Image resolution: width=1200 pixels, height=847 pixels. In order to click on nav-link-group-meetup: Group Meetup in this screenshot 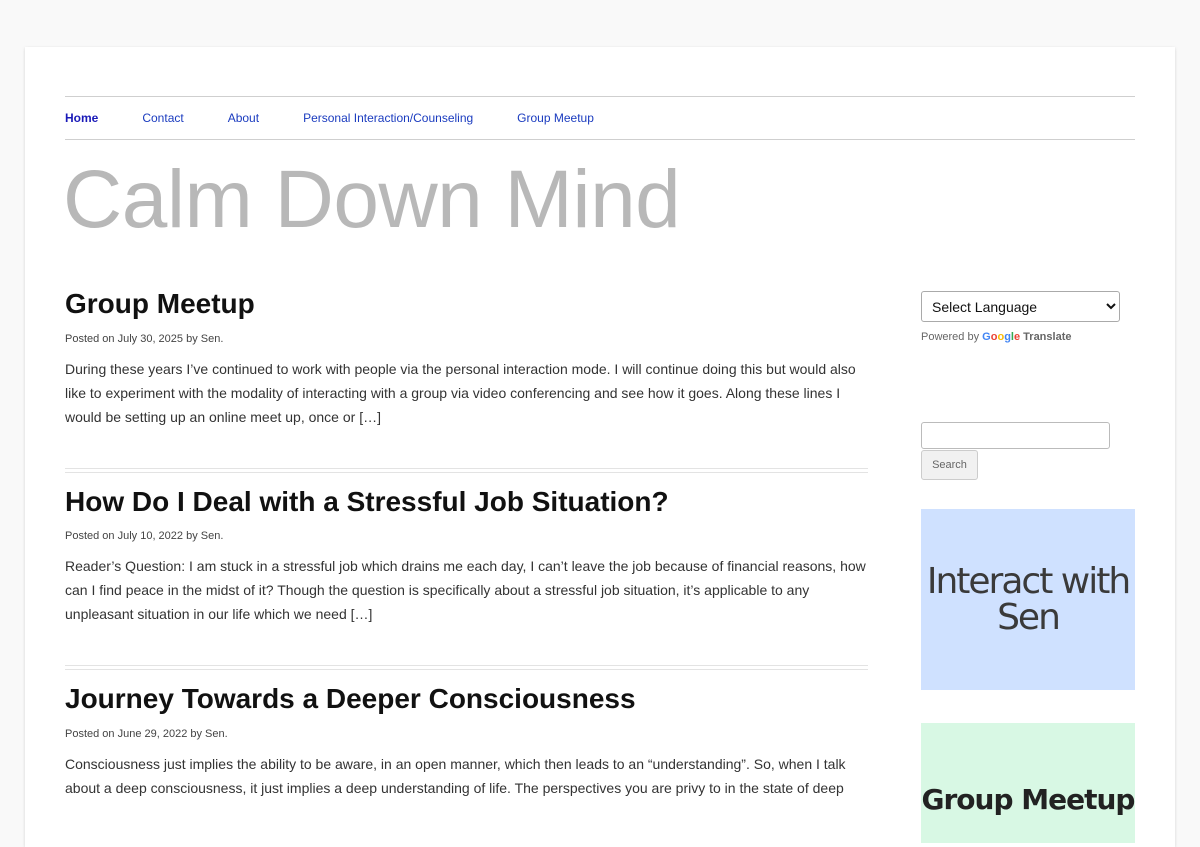, I will do `click(555, 118)`.